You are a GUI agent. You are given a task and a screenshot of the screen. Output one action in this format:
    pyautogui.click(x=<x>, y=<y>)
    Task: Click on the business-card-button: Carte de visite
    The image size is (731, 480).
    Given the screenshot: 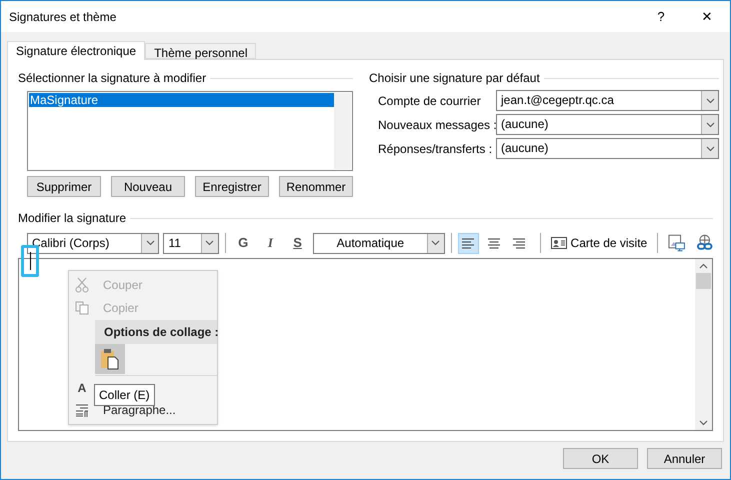 What is the action you would take?
    pyautogui.click(x=599, y=243)
    